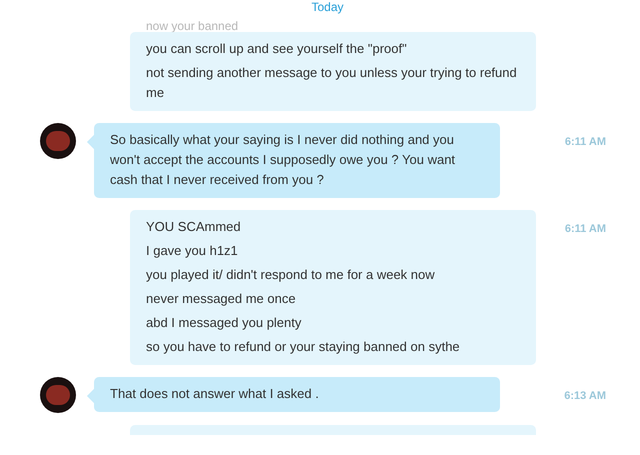 The height and width of the screenshot is (455, 640). I want to click on message-text: That does not answer what I asked ., so click(215, 394).